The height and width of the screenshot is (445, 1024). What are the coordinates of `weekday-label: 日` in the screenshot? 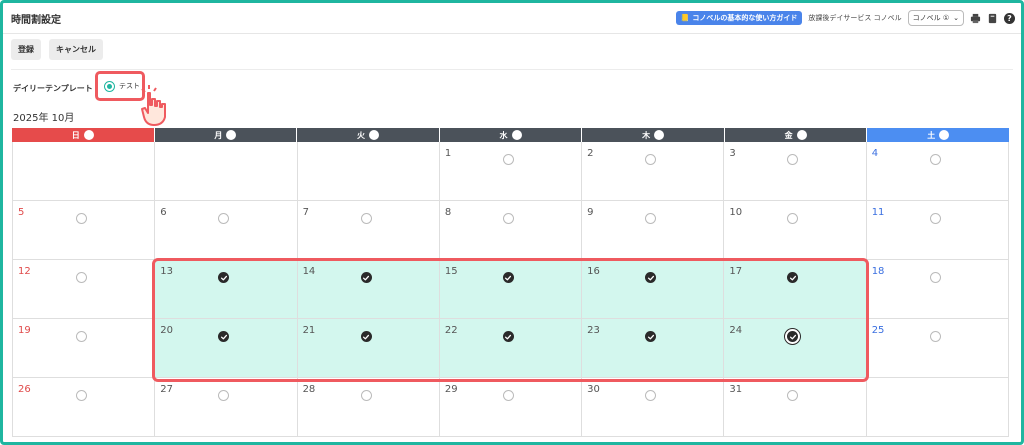 It's located at (75, 135).